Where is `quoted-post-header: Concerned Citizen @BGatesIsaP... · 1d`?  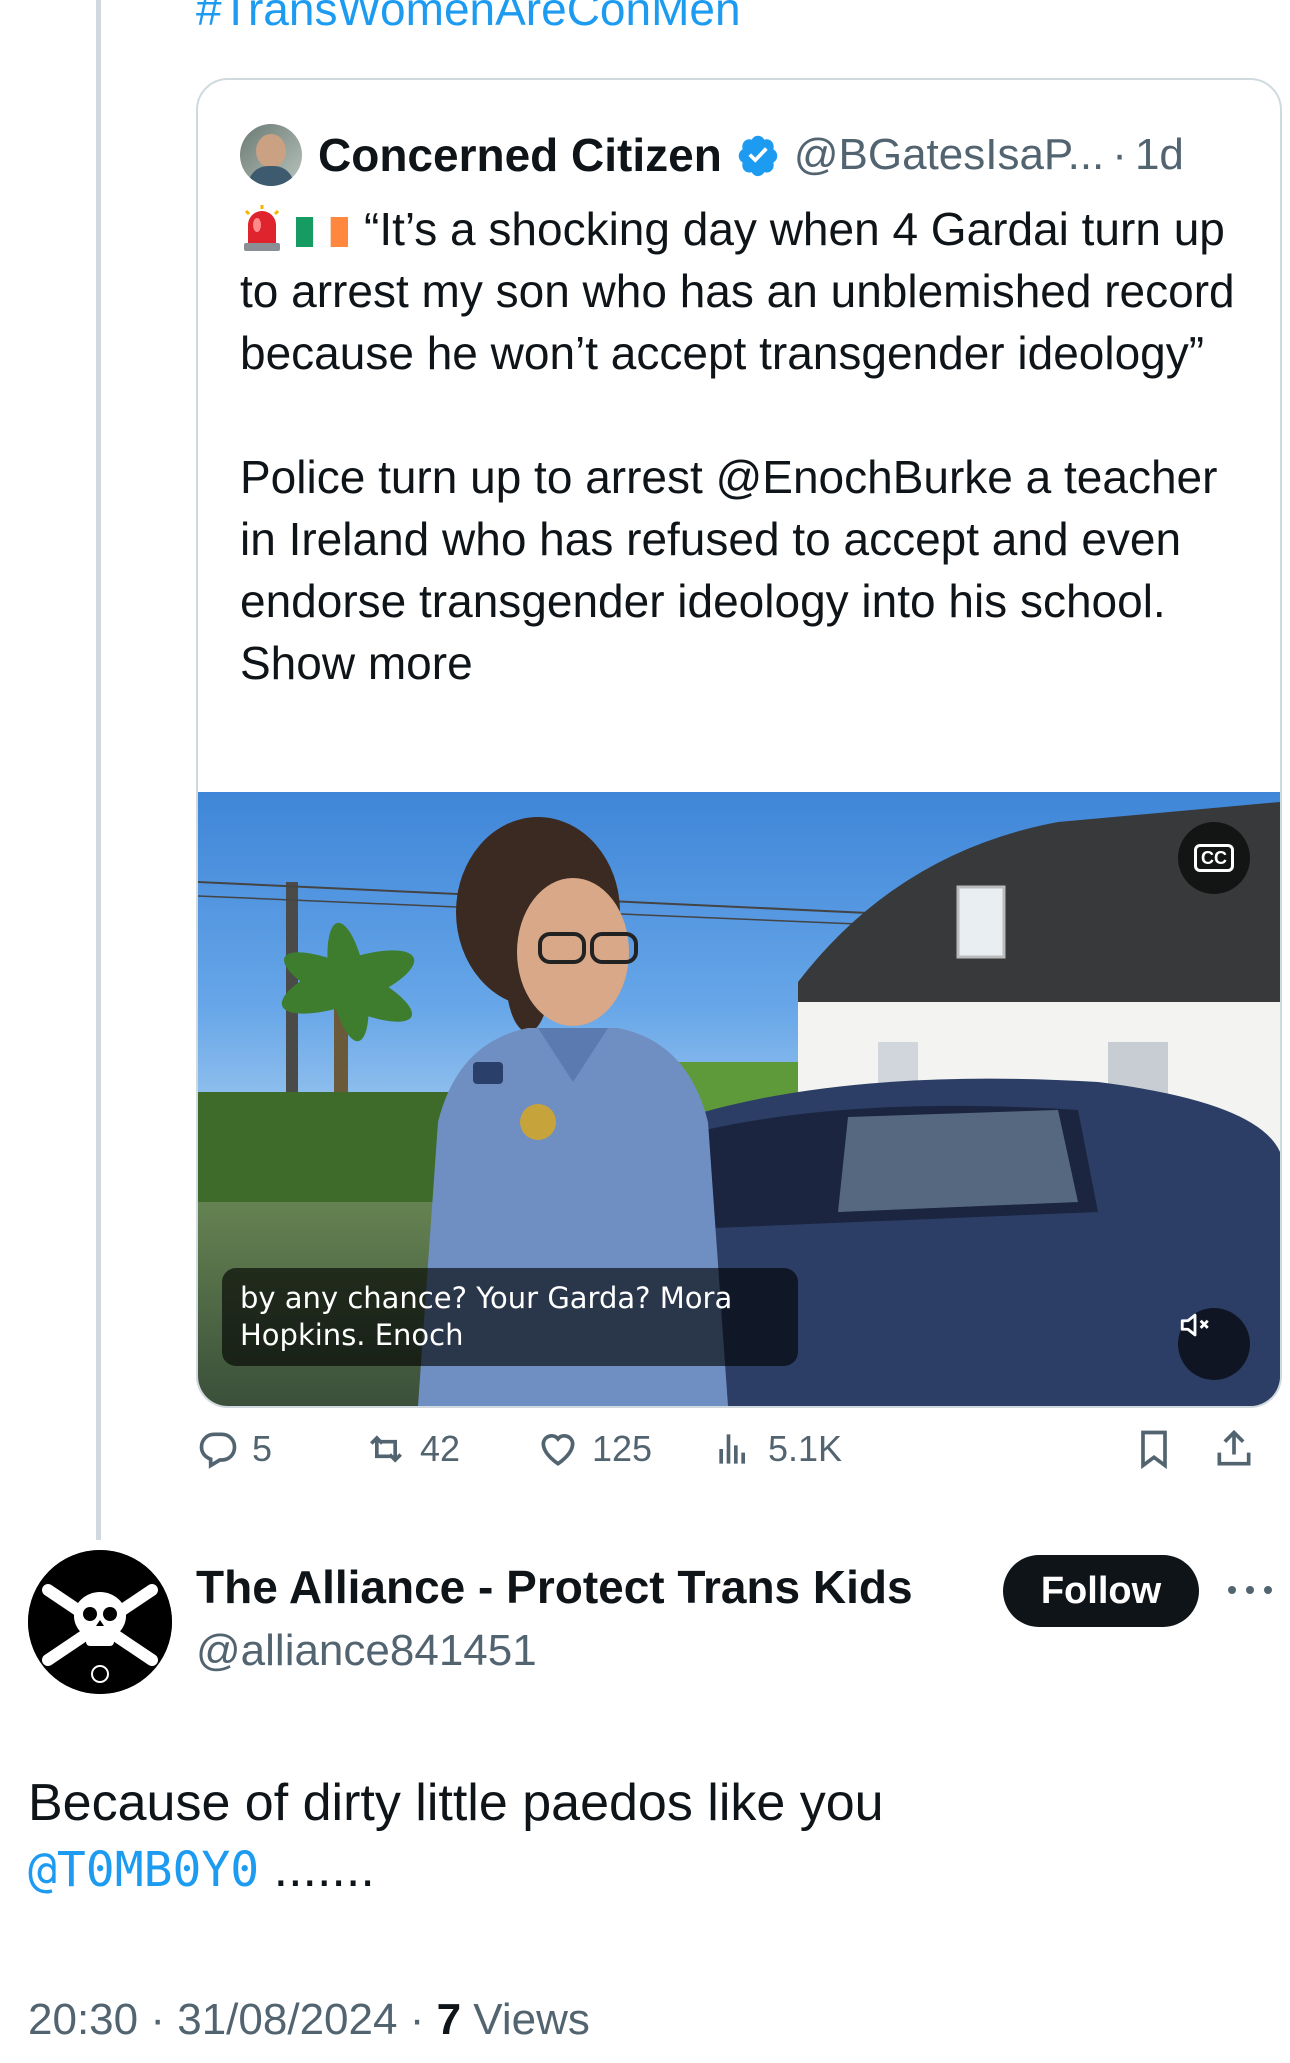 quoted-post-header: Concerned Citizen @BGatesIsaP... · 1d is located at coordinates (712, 155).